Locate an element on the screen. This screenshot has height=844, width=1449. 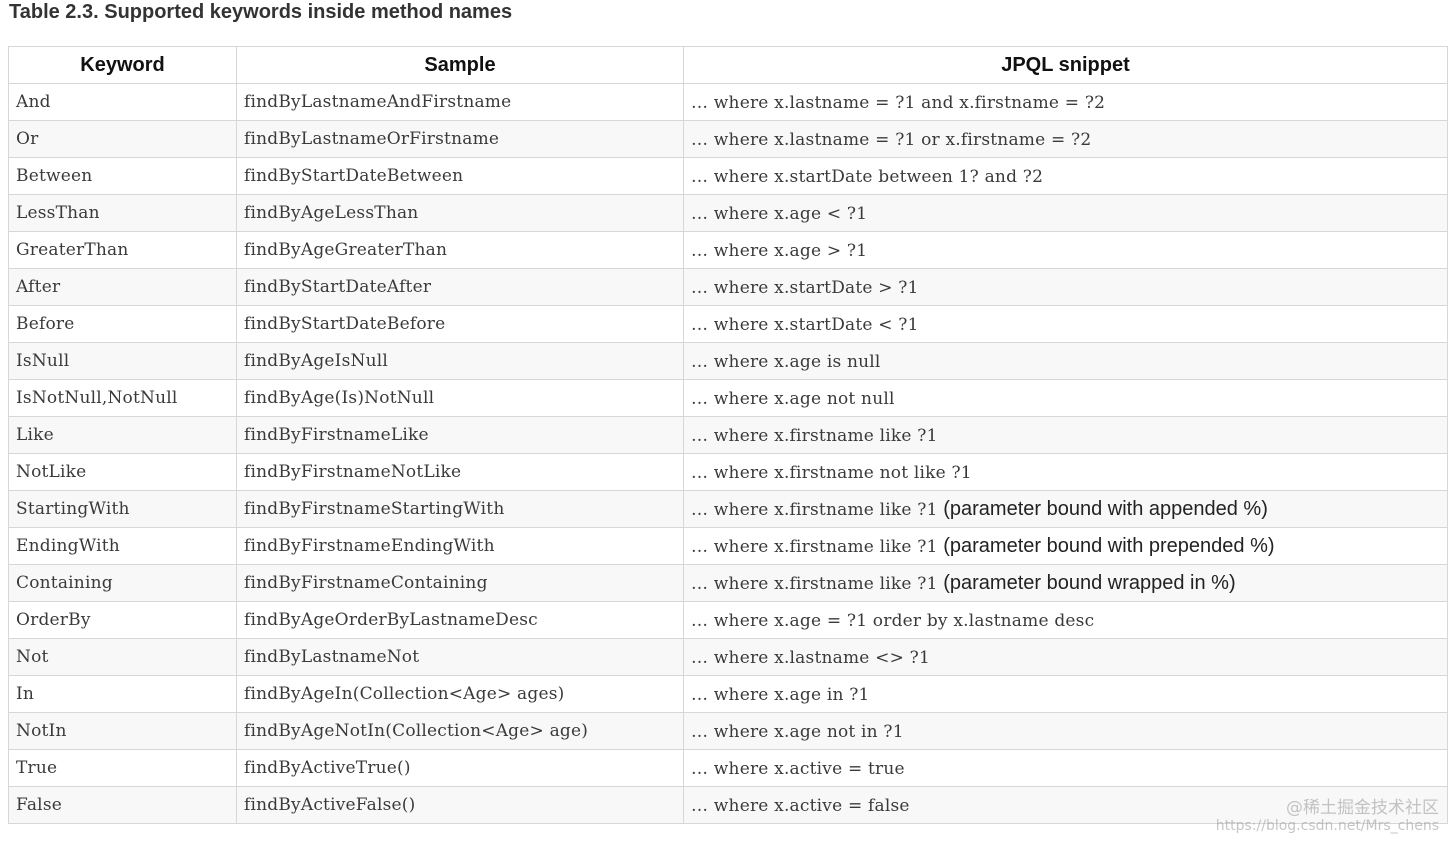
jpql-note: (parameter bound with prepended %) is located at coordinates (1109, 545).